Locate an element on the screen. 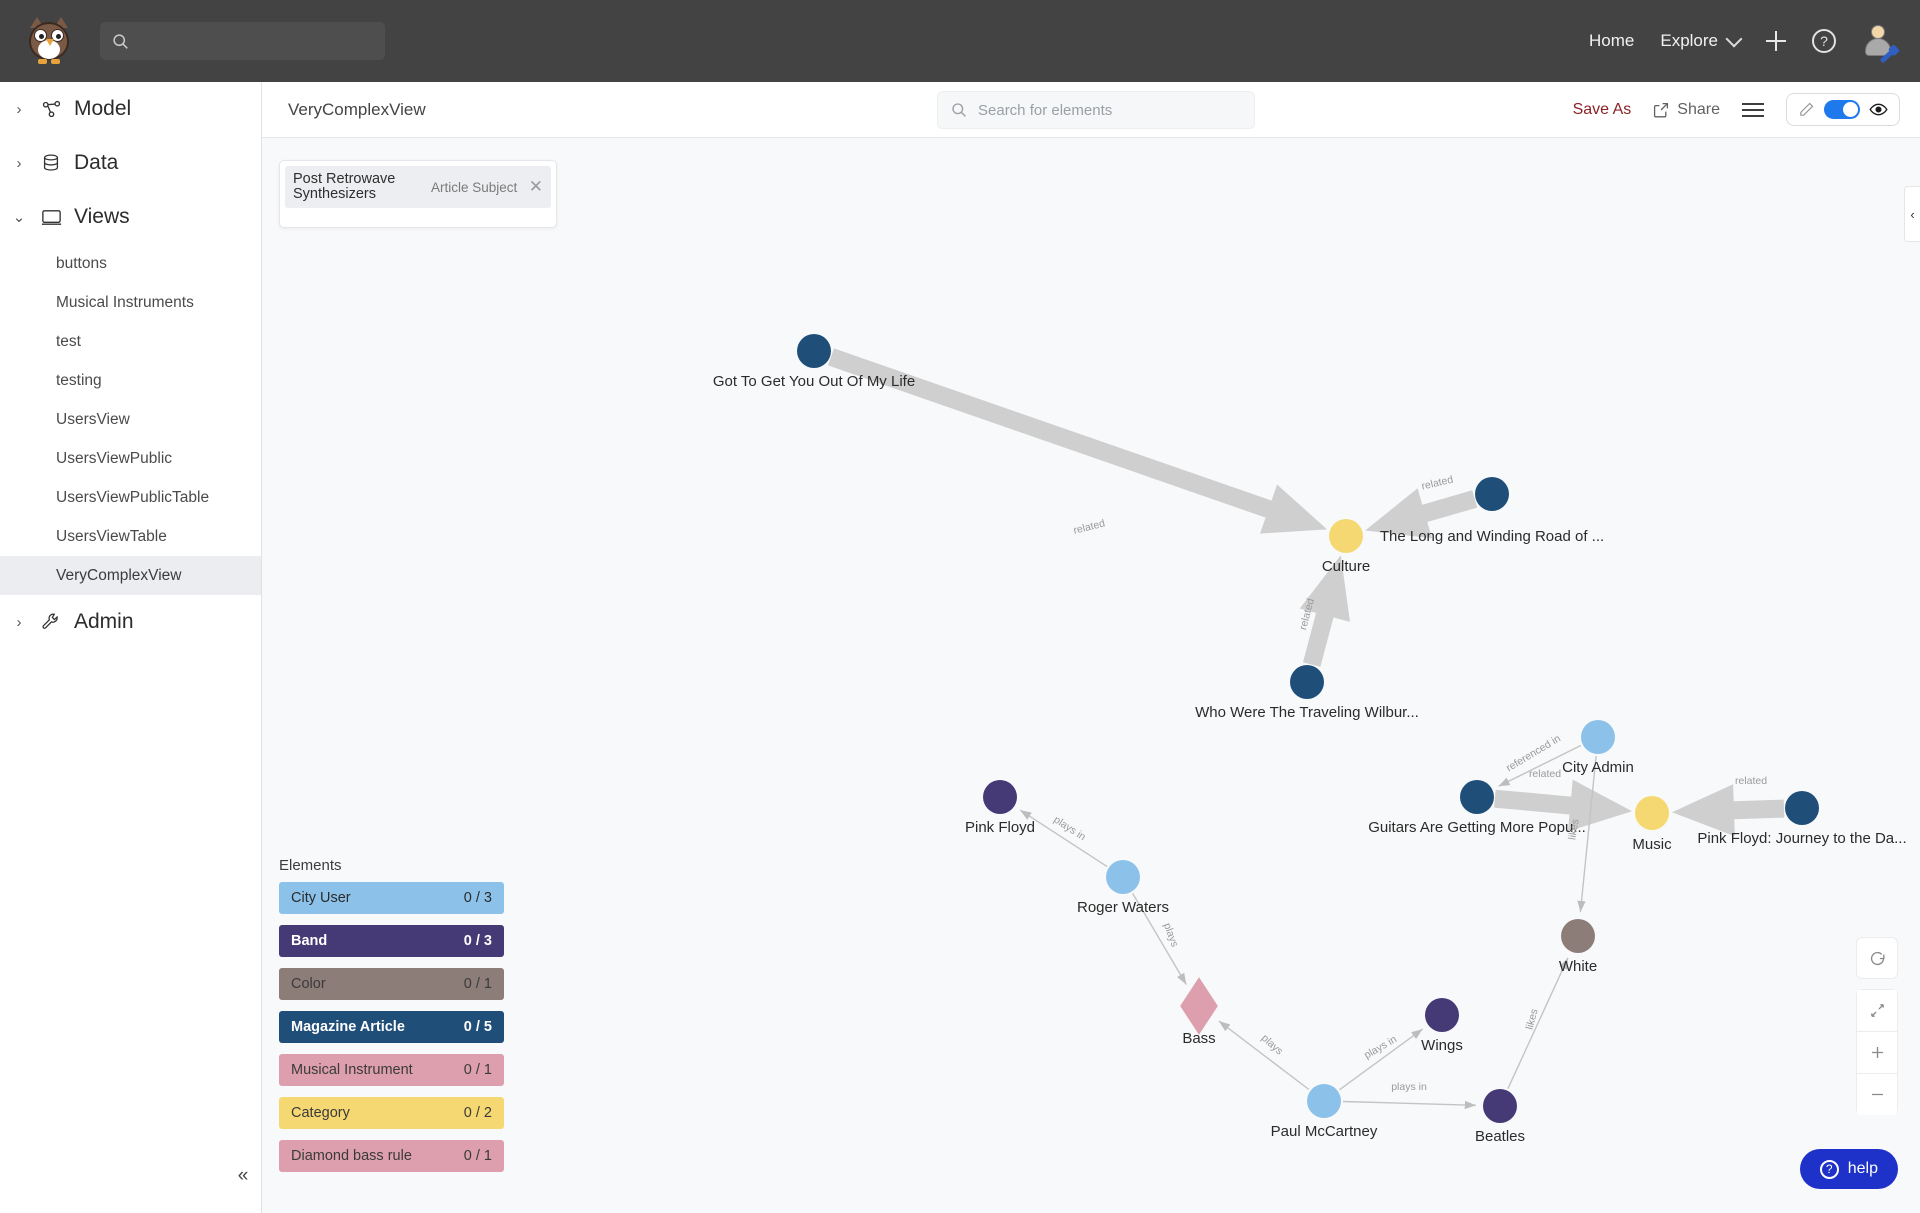 The width and height of the screenshot is (1920, 1213). right-panel-expander: ‹ is located at coordinates (1912, 214).